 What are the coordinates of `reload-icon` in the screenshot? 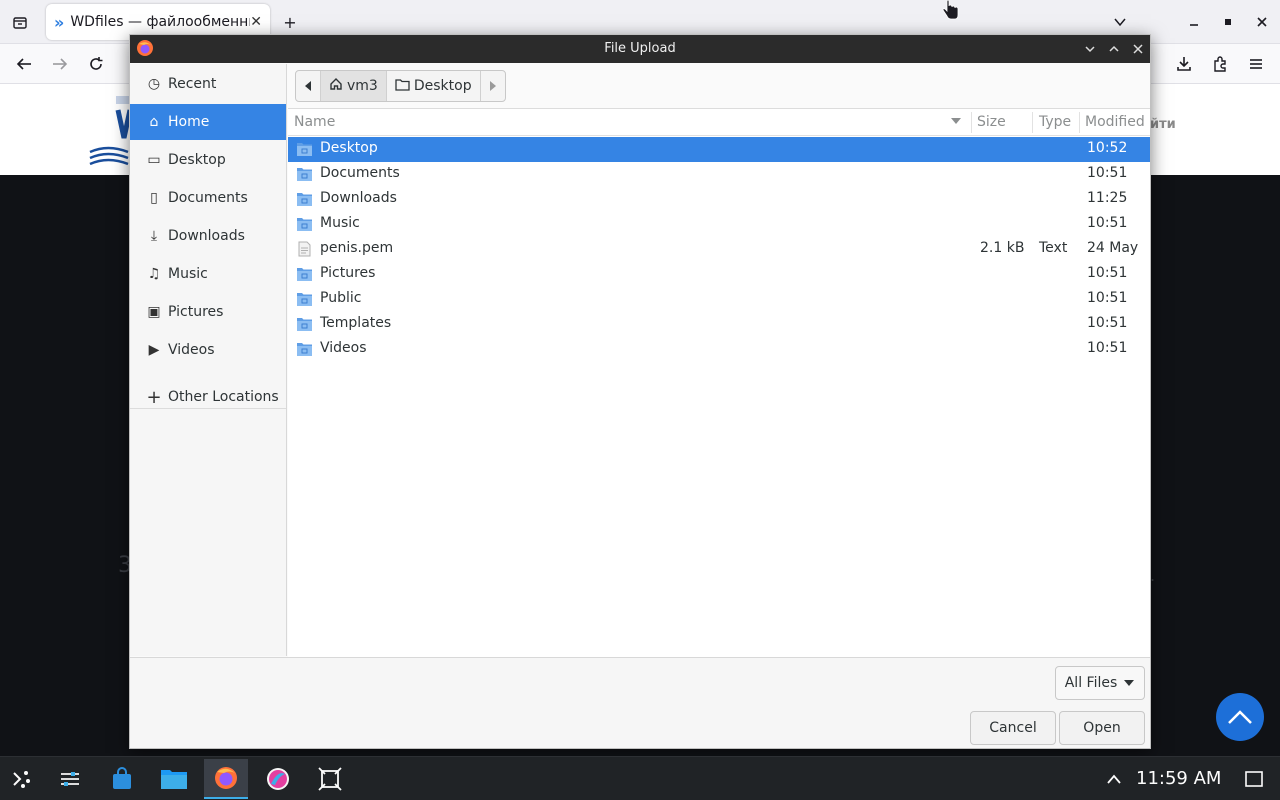 It's located at (96, 64).